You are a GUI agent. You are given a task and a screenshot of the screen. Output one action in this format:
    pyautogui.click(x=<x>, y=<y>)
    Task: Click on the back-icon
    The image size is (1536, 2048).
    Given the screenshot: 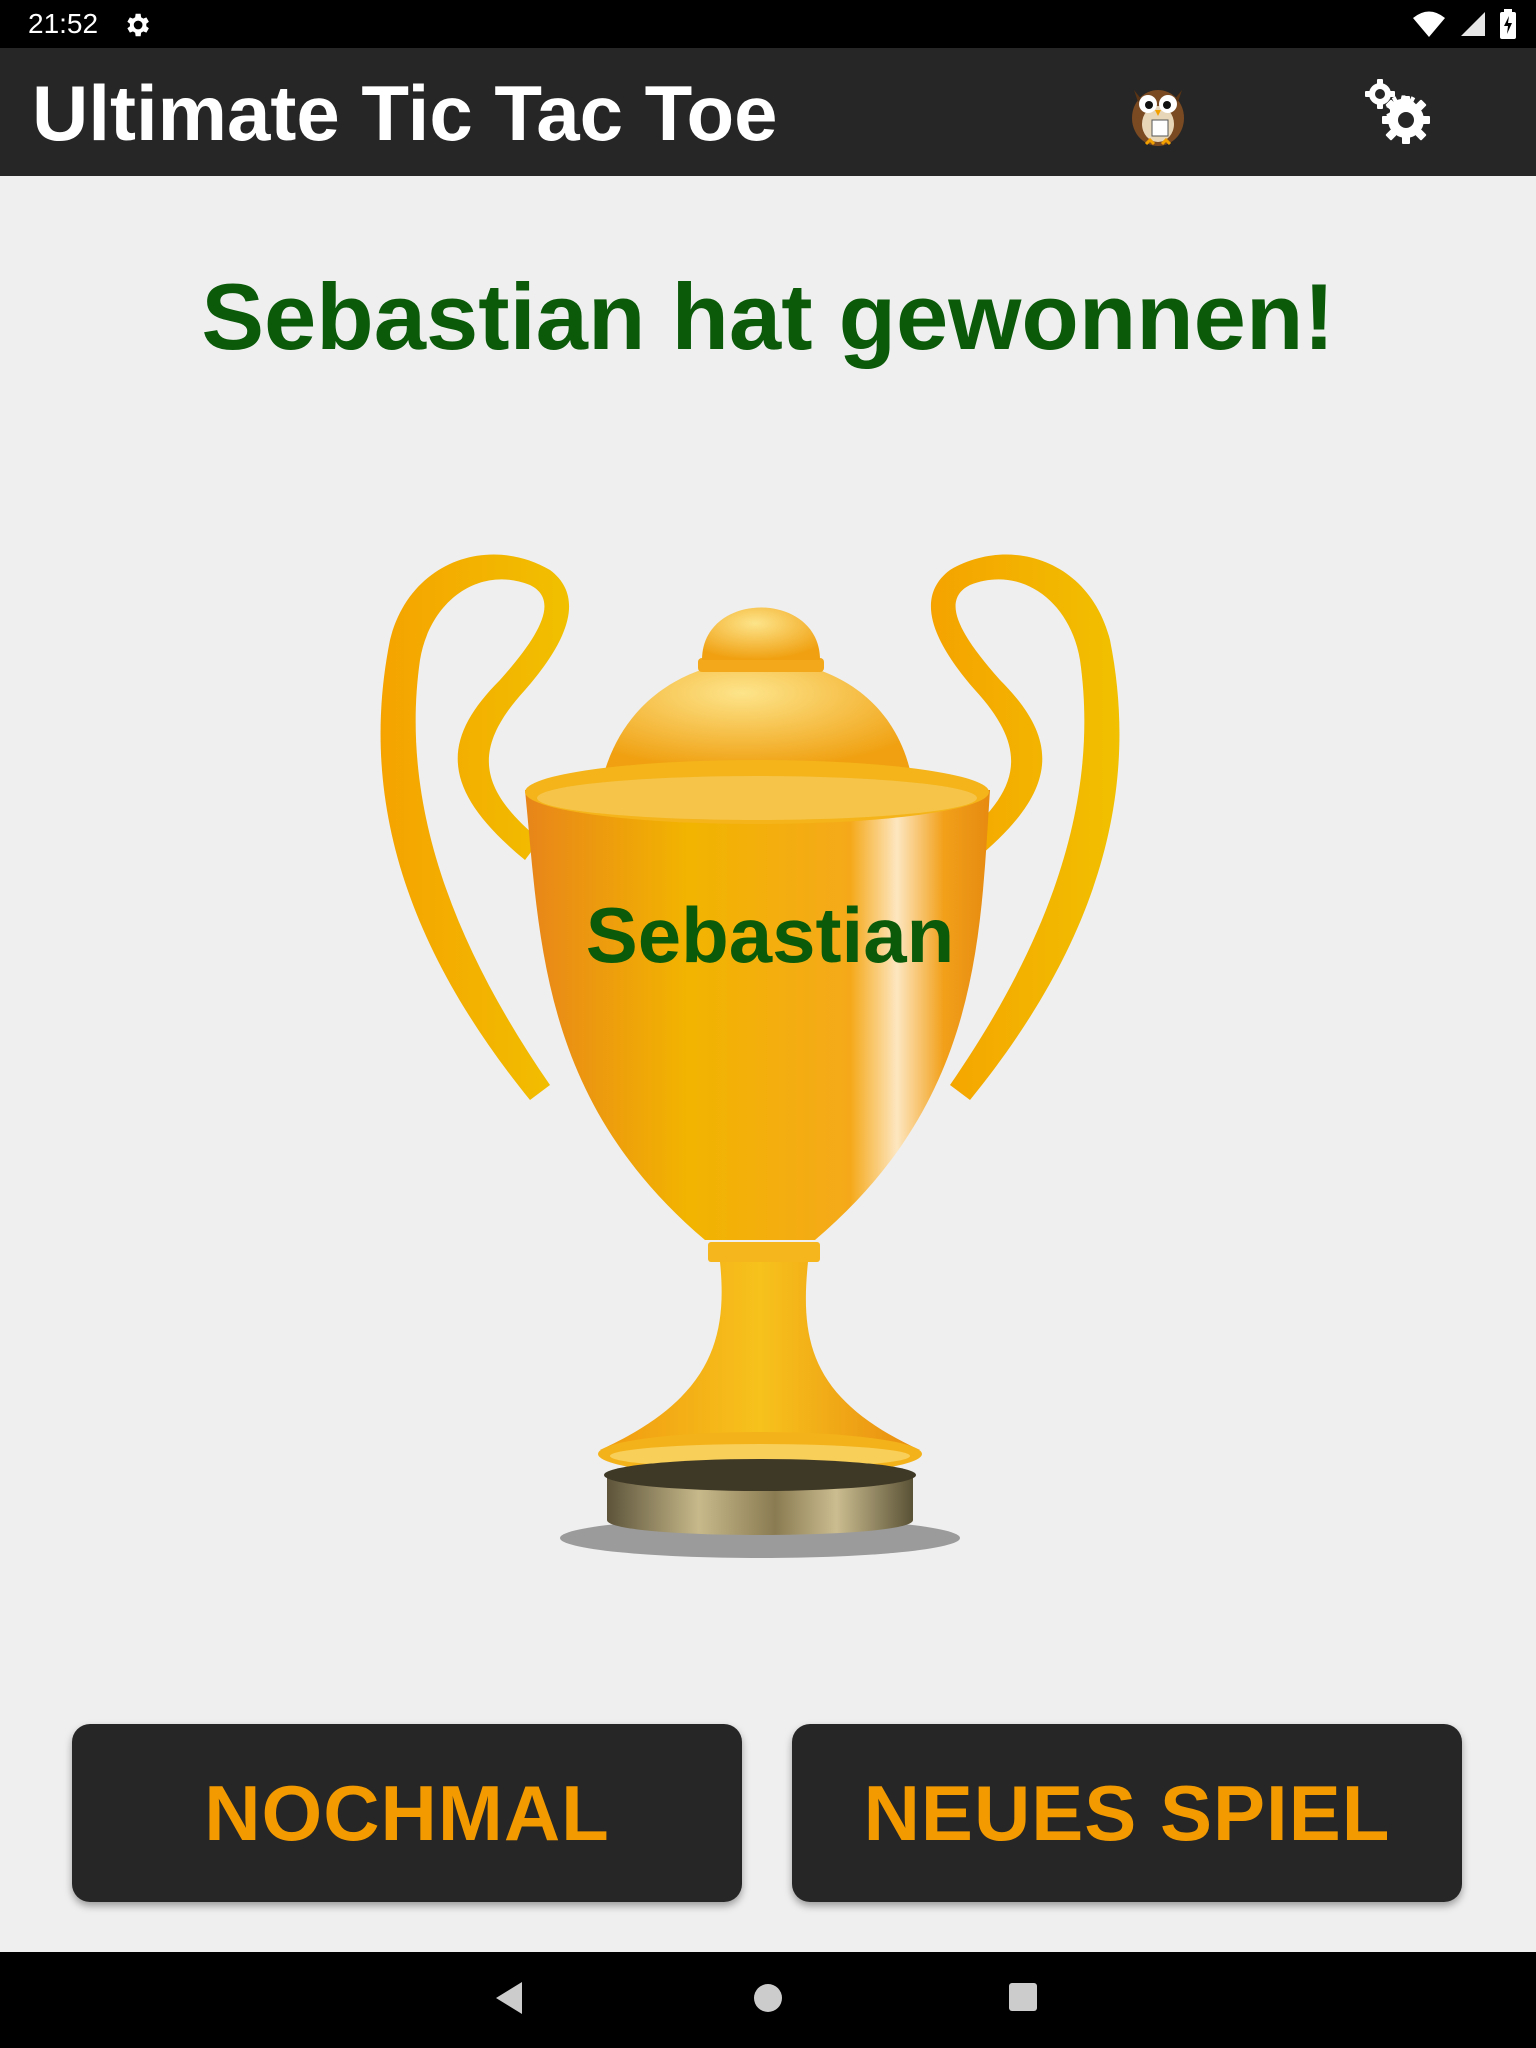 What is the action you would take?
    pyautogui.click(x=509, y=1998)
    